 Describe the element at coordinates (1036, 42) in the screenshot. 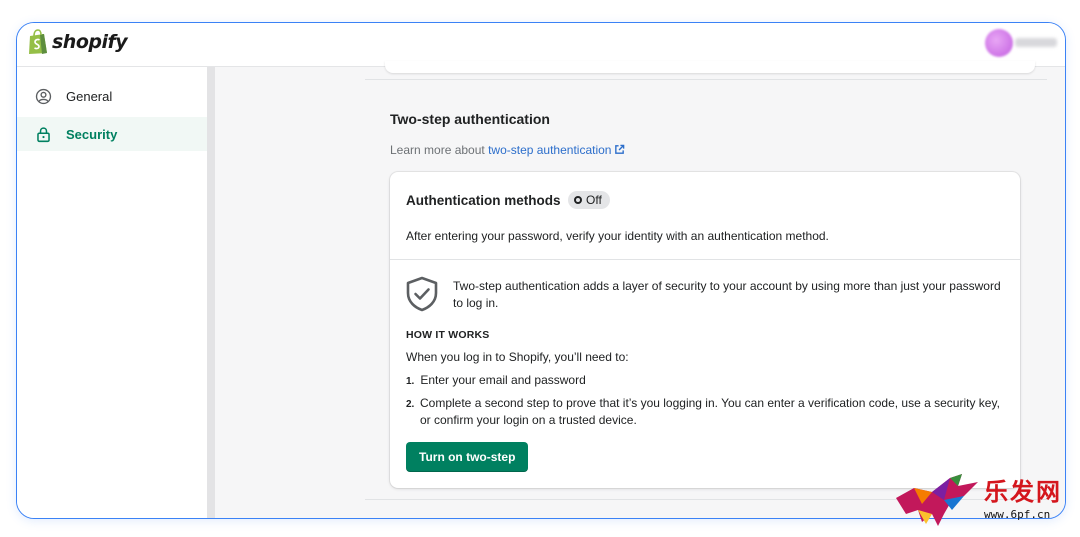

I see `account-name-blurred` at that location.